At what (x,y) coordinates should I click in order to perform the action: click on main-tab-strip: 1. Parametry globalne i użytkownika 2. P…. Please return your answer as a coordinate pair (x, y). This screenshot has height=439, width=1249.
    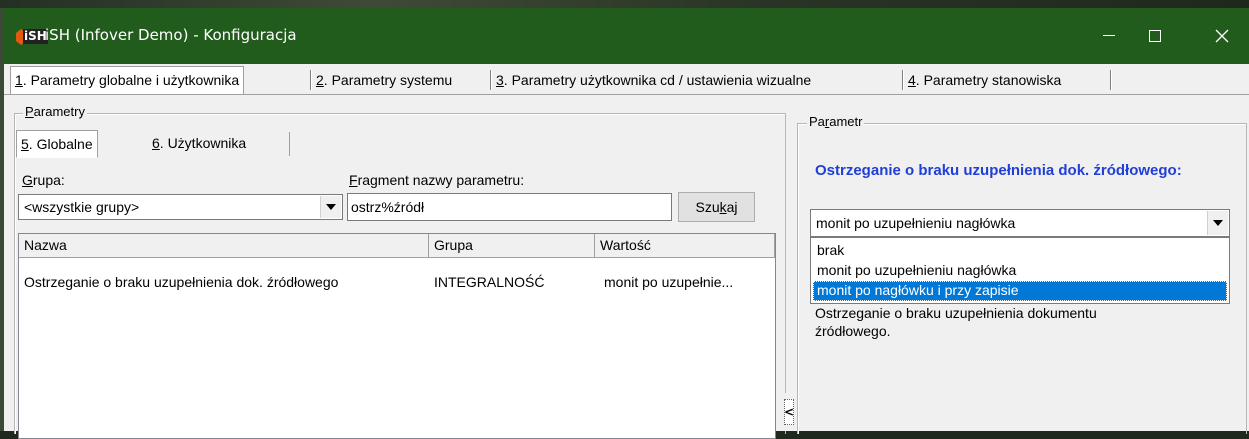
    Looking at the image, I should click on (626, 79).